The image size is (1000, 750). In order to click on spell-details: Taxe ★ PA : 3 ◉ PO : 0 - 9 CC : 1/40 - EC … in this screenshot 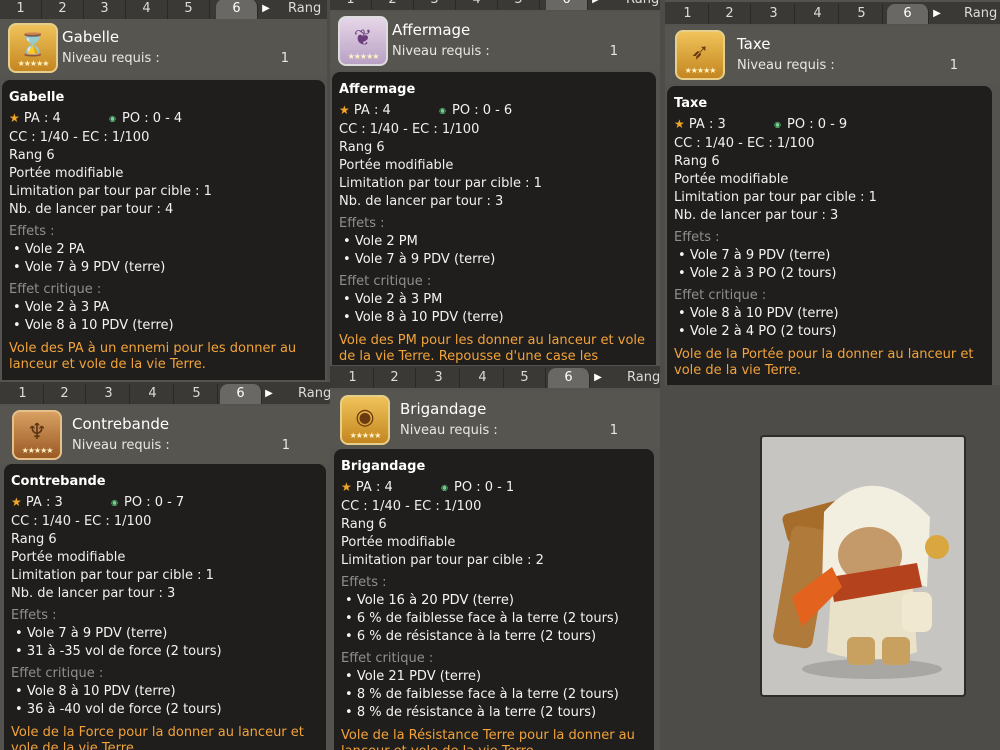, I will do `click(829, 235)`.